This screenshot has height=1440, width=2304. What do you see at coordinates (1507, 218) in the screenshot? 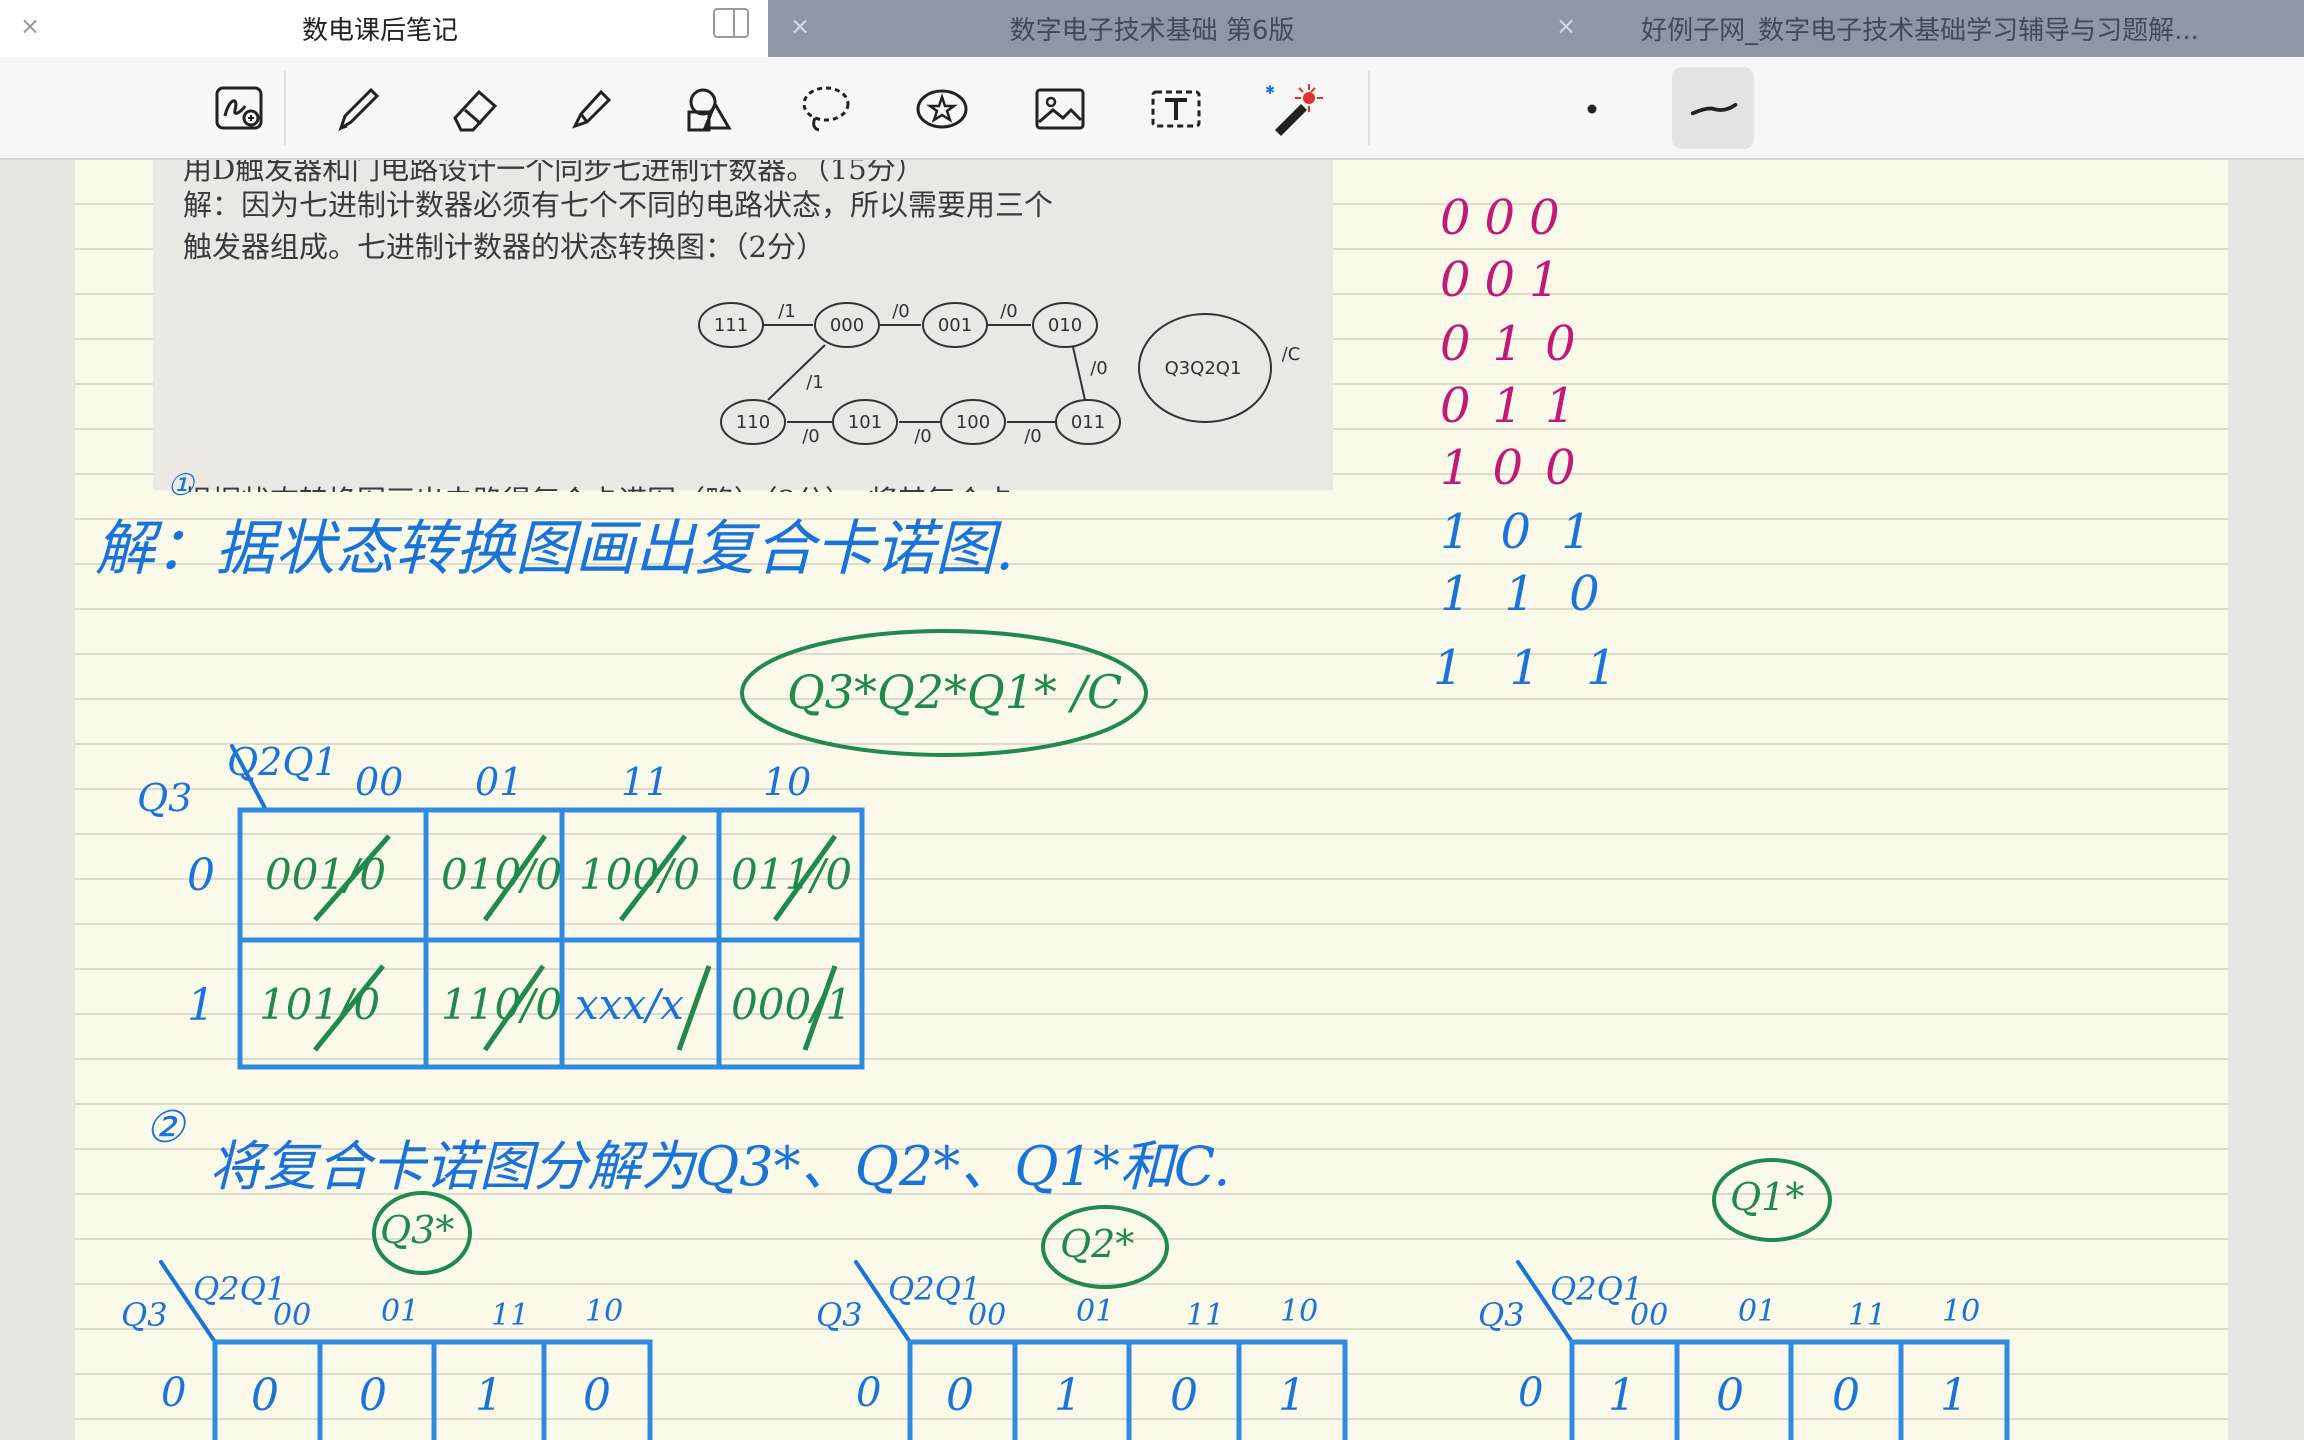
I see `binary-code: 000` at bounding box center [1507, 218].